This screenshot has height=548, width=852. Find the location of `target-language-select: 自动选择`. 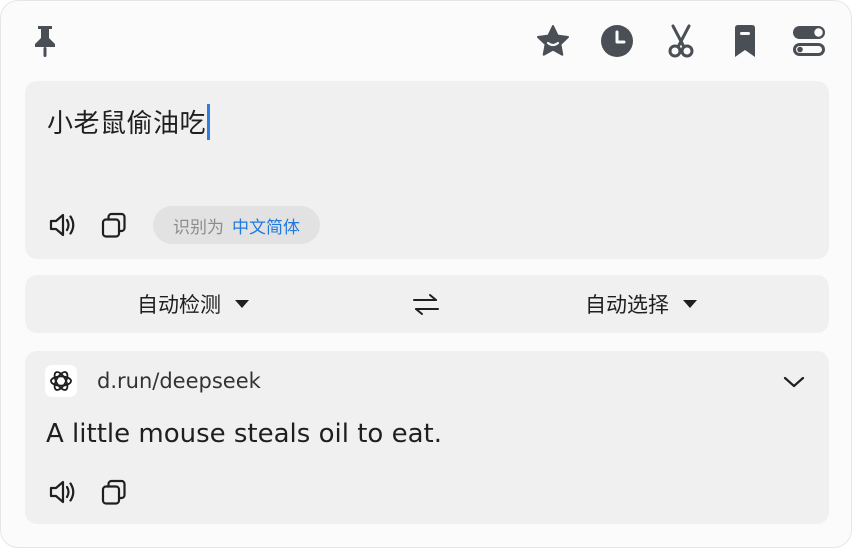

target-language-select: 自动选择 is located at coordinates (641, 304).